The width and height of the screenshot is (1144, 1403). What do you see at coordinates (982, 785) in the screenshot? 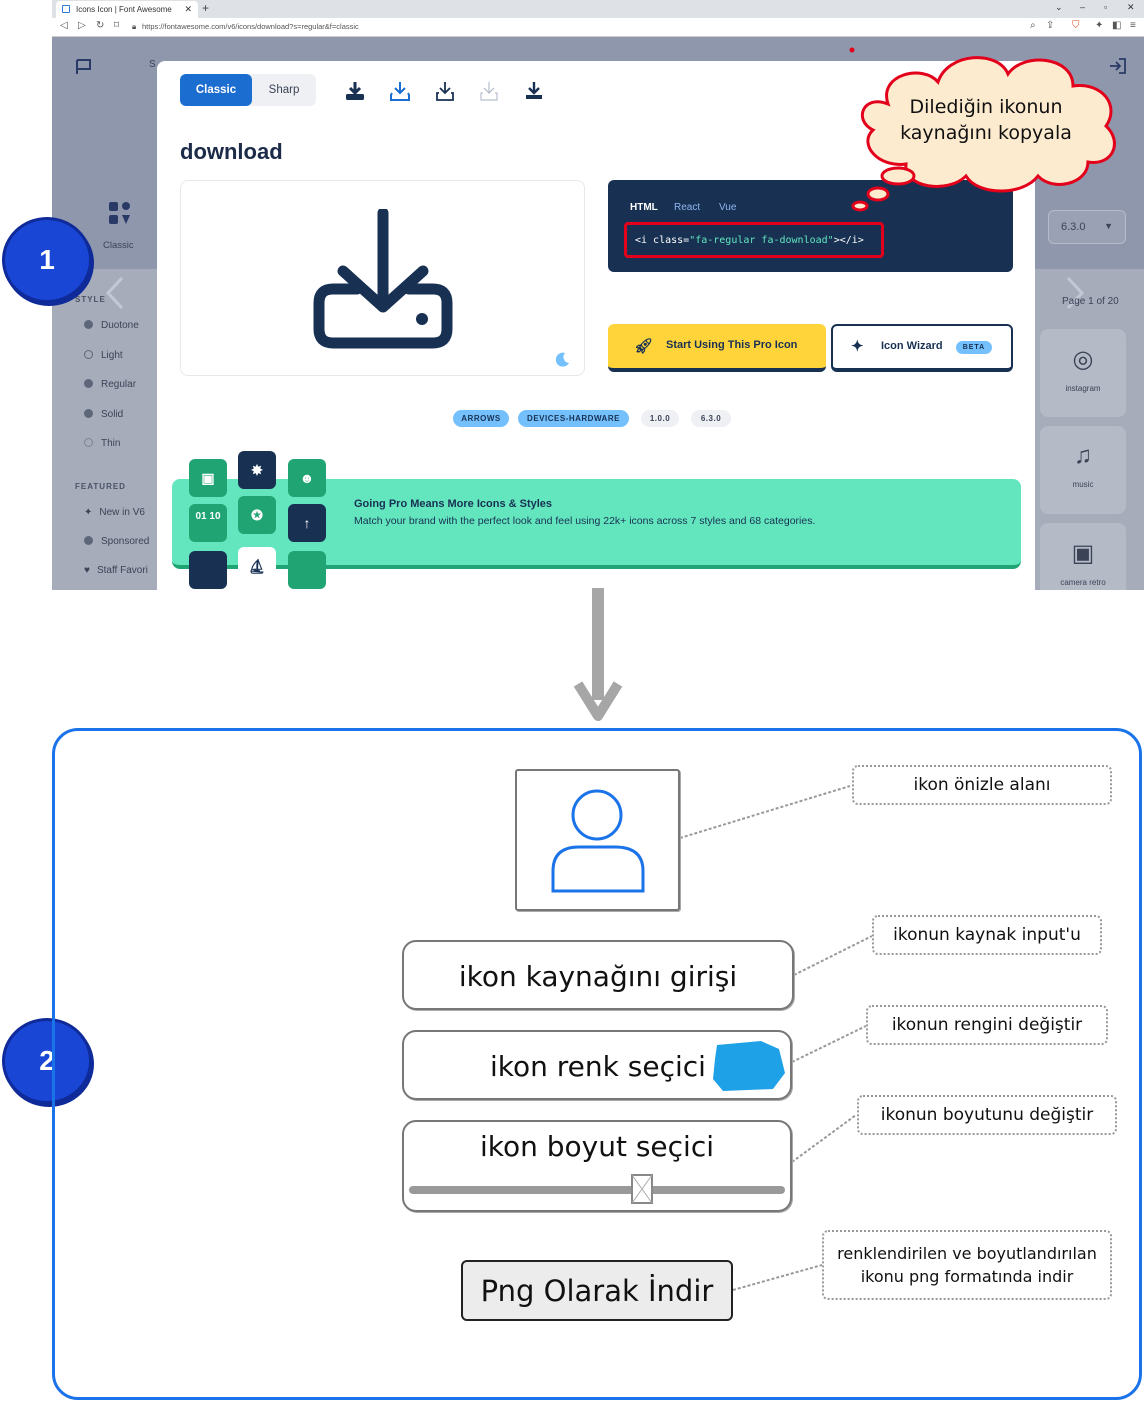
I see `note-preview: ikon önizle alanı` at bounding box center [982, 785].